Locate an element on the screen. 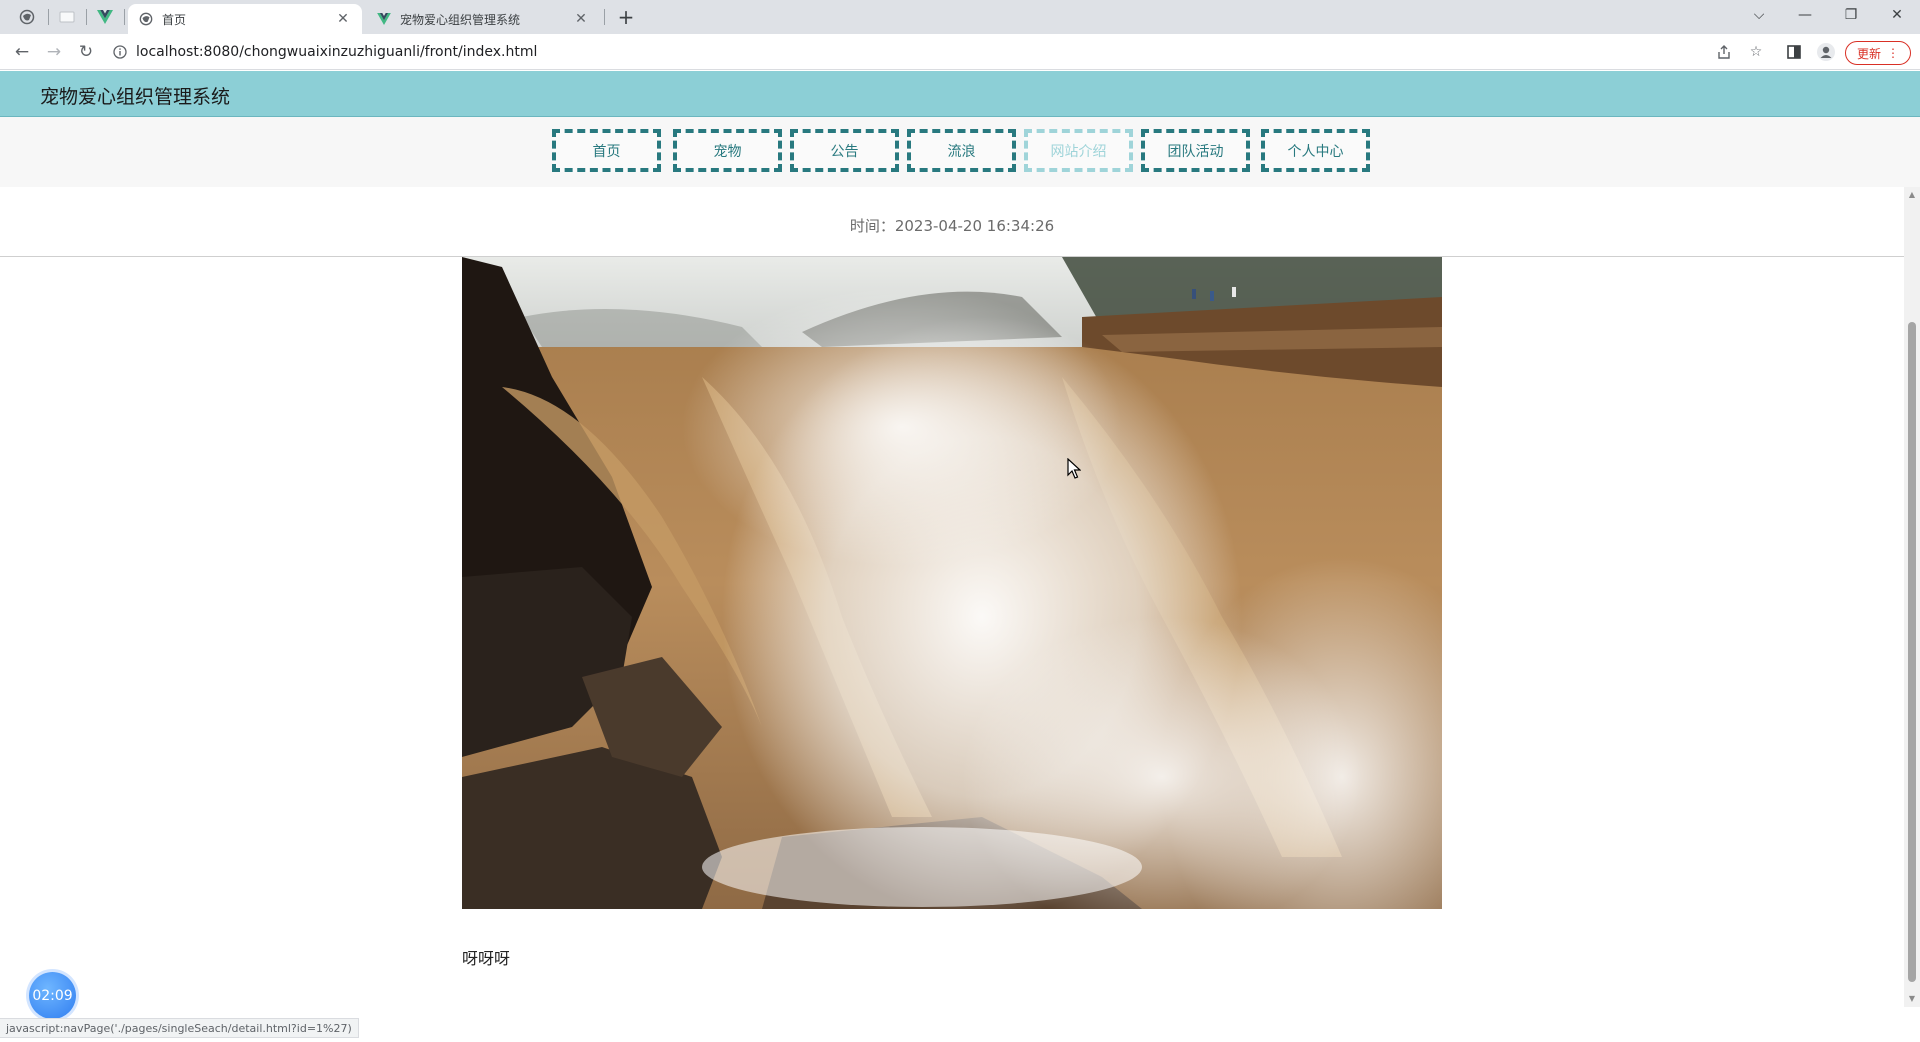  update-label: 更新 is located at coordinates (1868, 53).